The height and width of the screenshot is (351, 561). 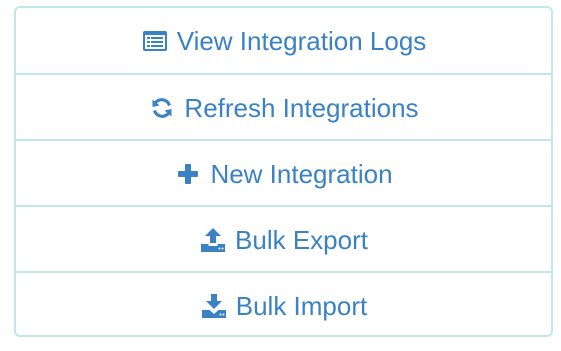 I want to click on refresh-icon, so click(x=162, y=108).